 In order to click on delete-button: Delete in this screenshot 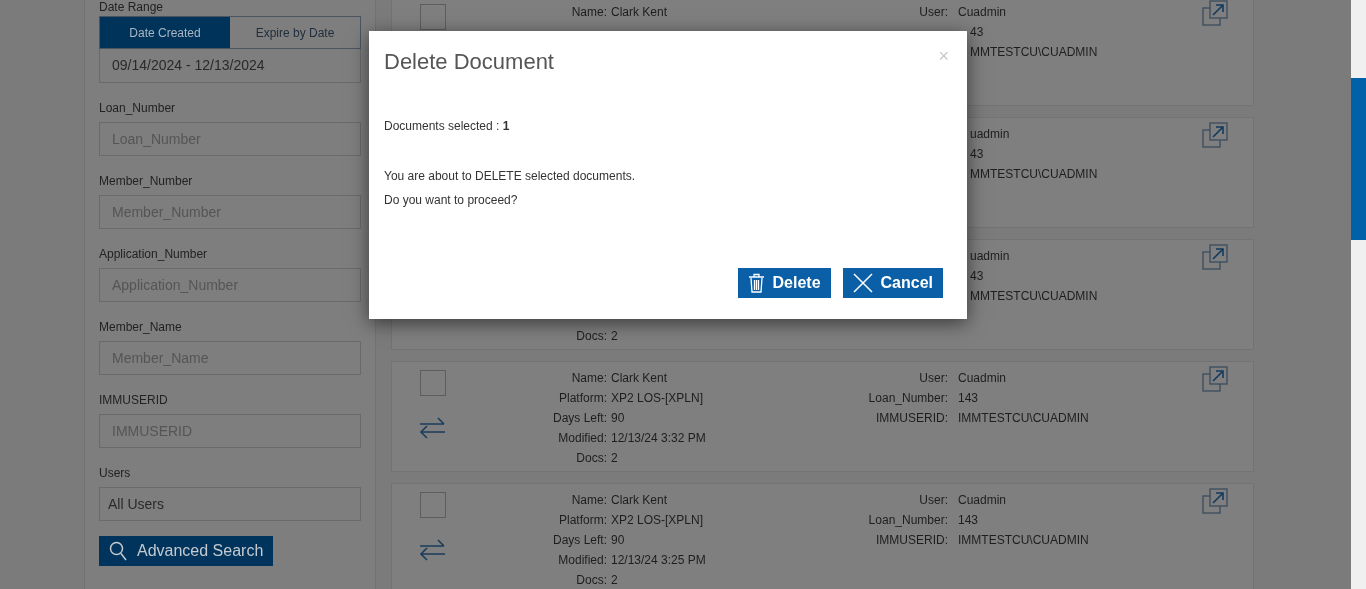, I will do `click(784, 283)`.